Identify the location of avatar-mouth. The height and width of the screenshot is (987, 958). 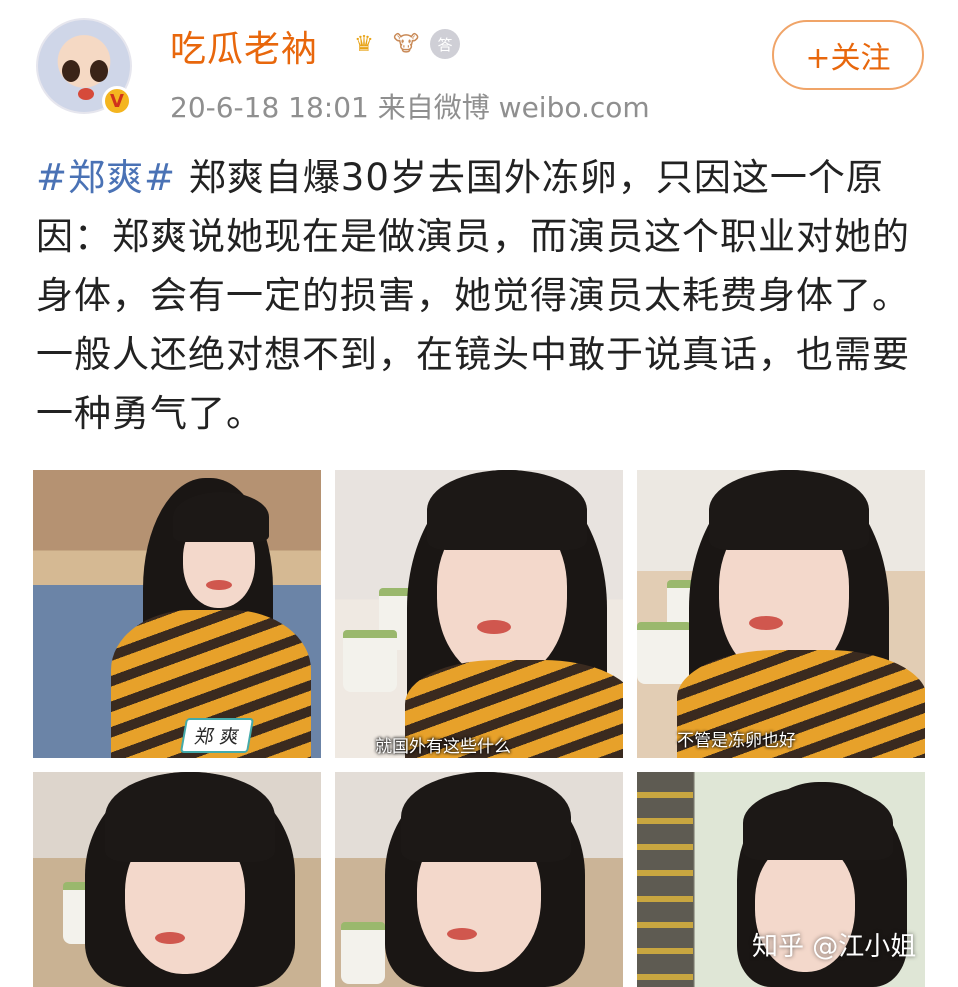
(86, 94).